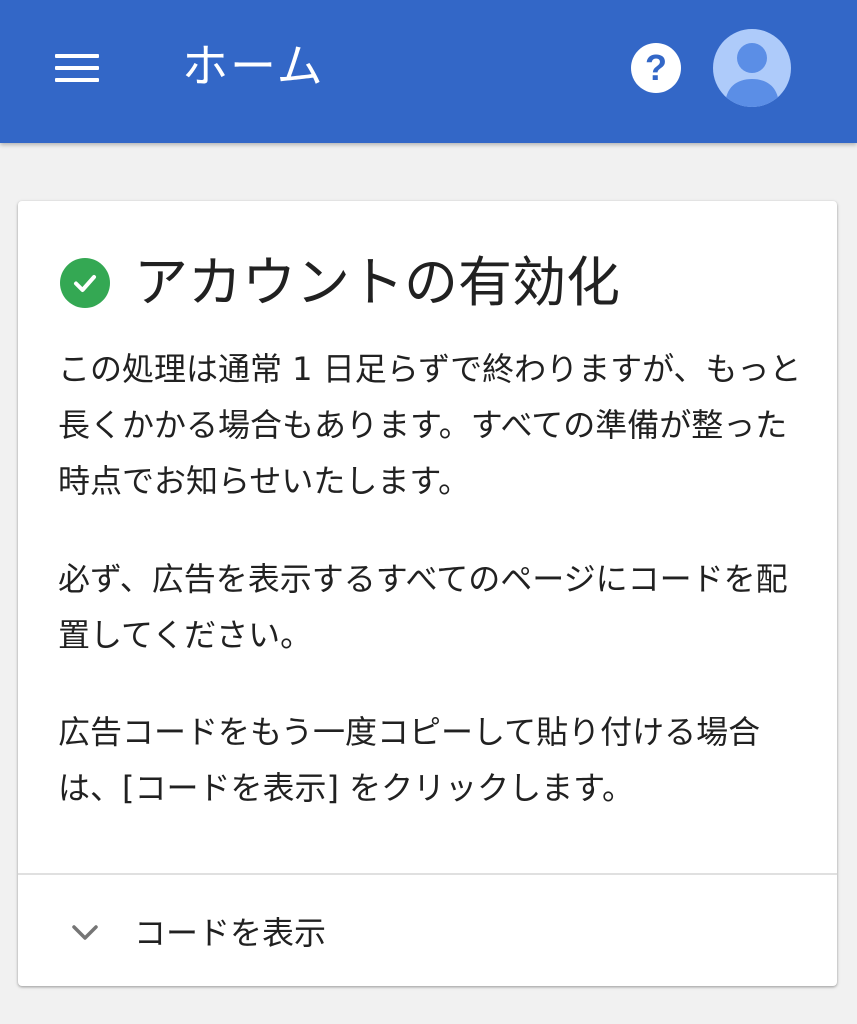  I want to click on card-heading: アカウントの有効化, so click(340, 283).